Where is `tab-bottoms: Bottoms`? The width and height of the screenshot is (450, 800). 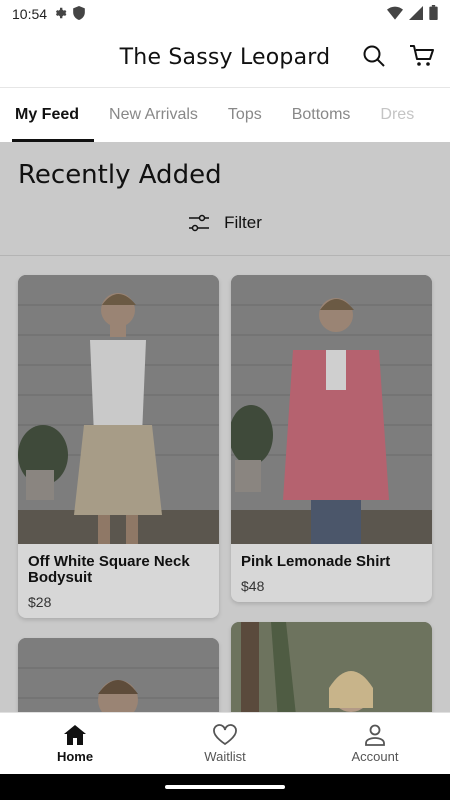 tab-bottoms: Bottoms is located at coordinates (321, 115).